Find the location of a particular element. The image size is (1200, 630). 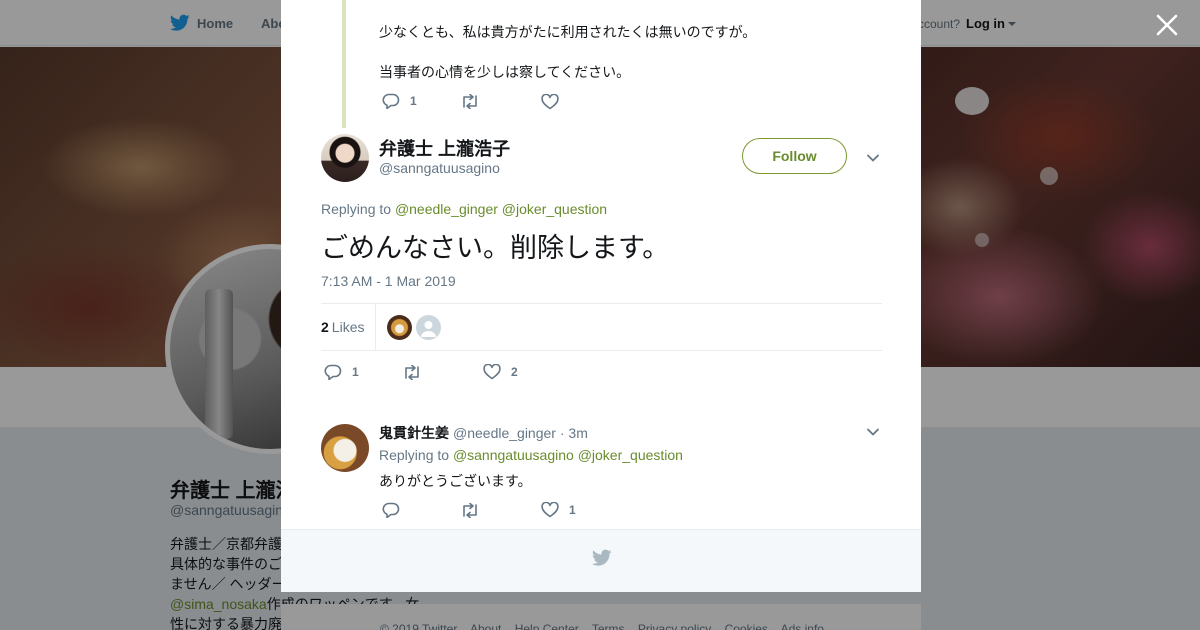

likes-stat: 2 Likes is located at coordinates (342, 327).